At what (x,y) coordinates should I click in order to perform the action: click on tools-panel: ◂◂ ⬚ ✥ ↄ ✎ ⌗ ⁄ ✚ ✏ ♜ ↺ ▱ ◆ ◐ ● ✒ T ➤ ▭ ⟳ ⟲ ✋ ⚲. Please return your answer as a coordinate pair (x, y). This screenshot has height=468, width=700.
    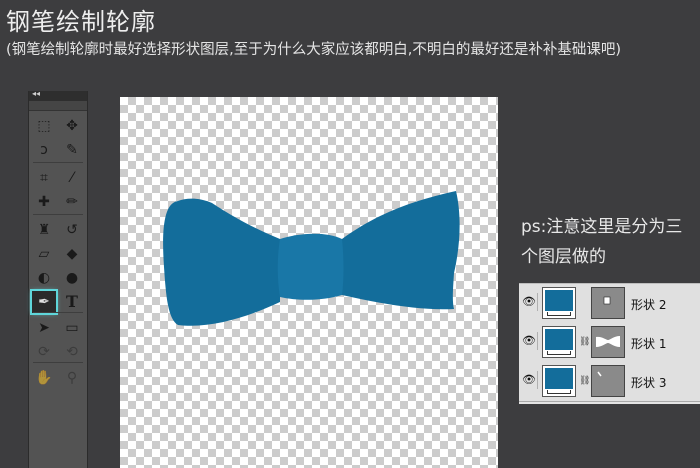
    Looking at the image, I should click on (58, 278).